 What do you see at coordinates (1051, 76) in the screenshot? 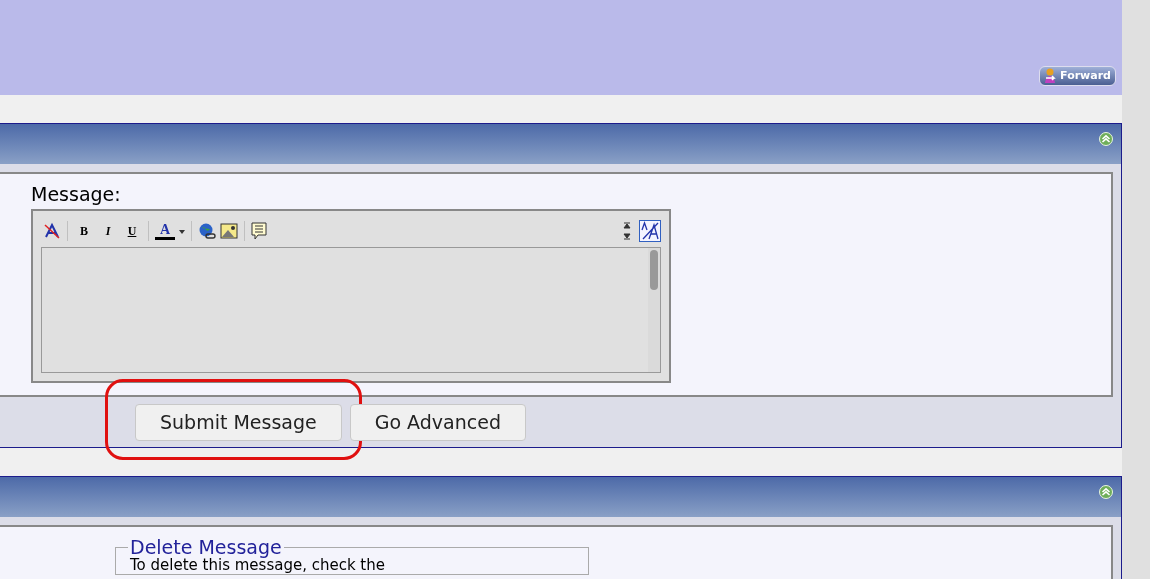
I see `person-arrow-icon` at bounding box center [1051, 76].